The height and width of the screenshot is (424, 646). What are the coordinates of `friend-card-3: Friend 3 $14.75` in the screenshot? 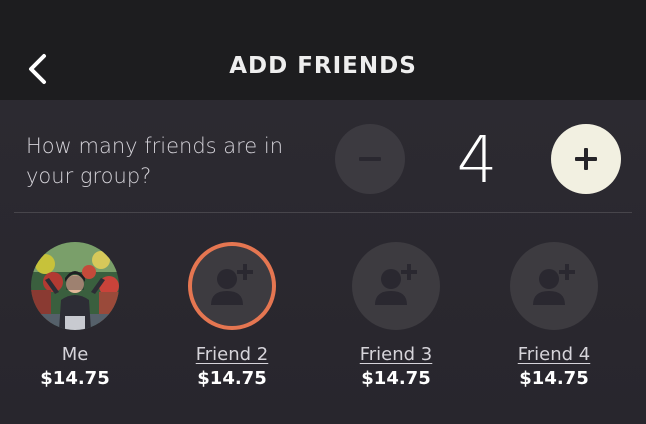 It's located at (396, 317).